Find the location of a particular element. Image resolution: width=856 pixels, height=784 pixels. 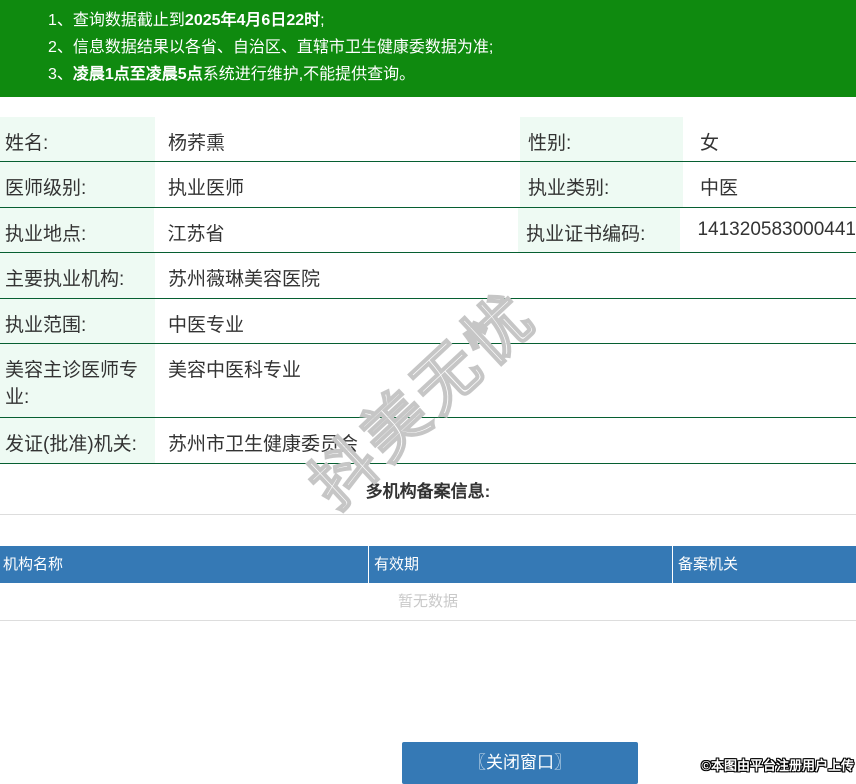

column-header-filing-authority: 备案机关 is located at coordinates (708, 564).